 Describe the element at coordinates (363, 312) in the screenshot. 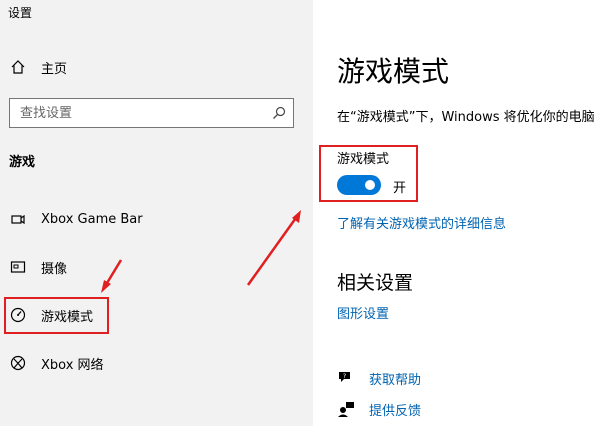

I see `graphics-settings-link: 图形设置` at that location.